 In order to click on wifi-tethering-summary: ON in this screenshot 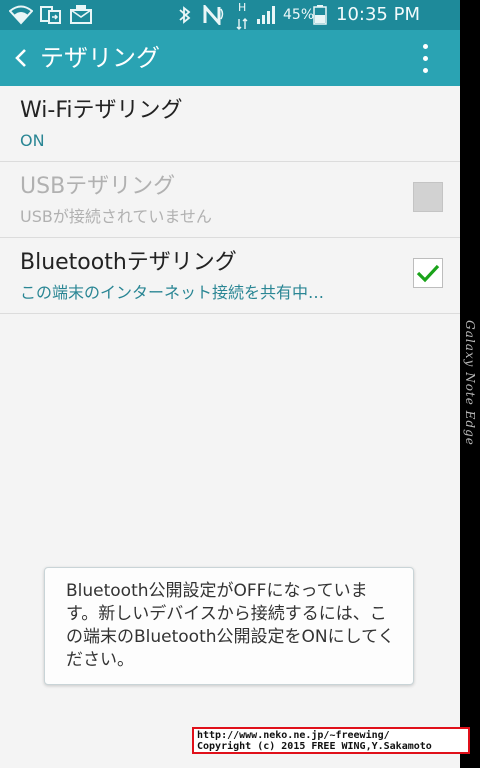, I will do `click(32, 140)`.